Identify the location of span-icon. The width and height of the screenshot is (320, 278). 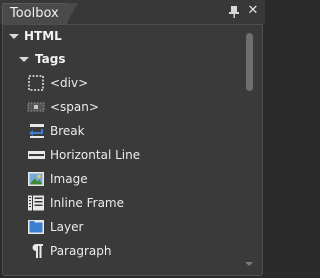
(36, 107).